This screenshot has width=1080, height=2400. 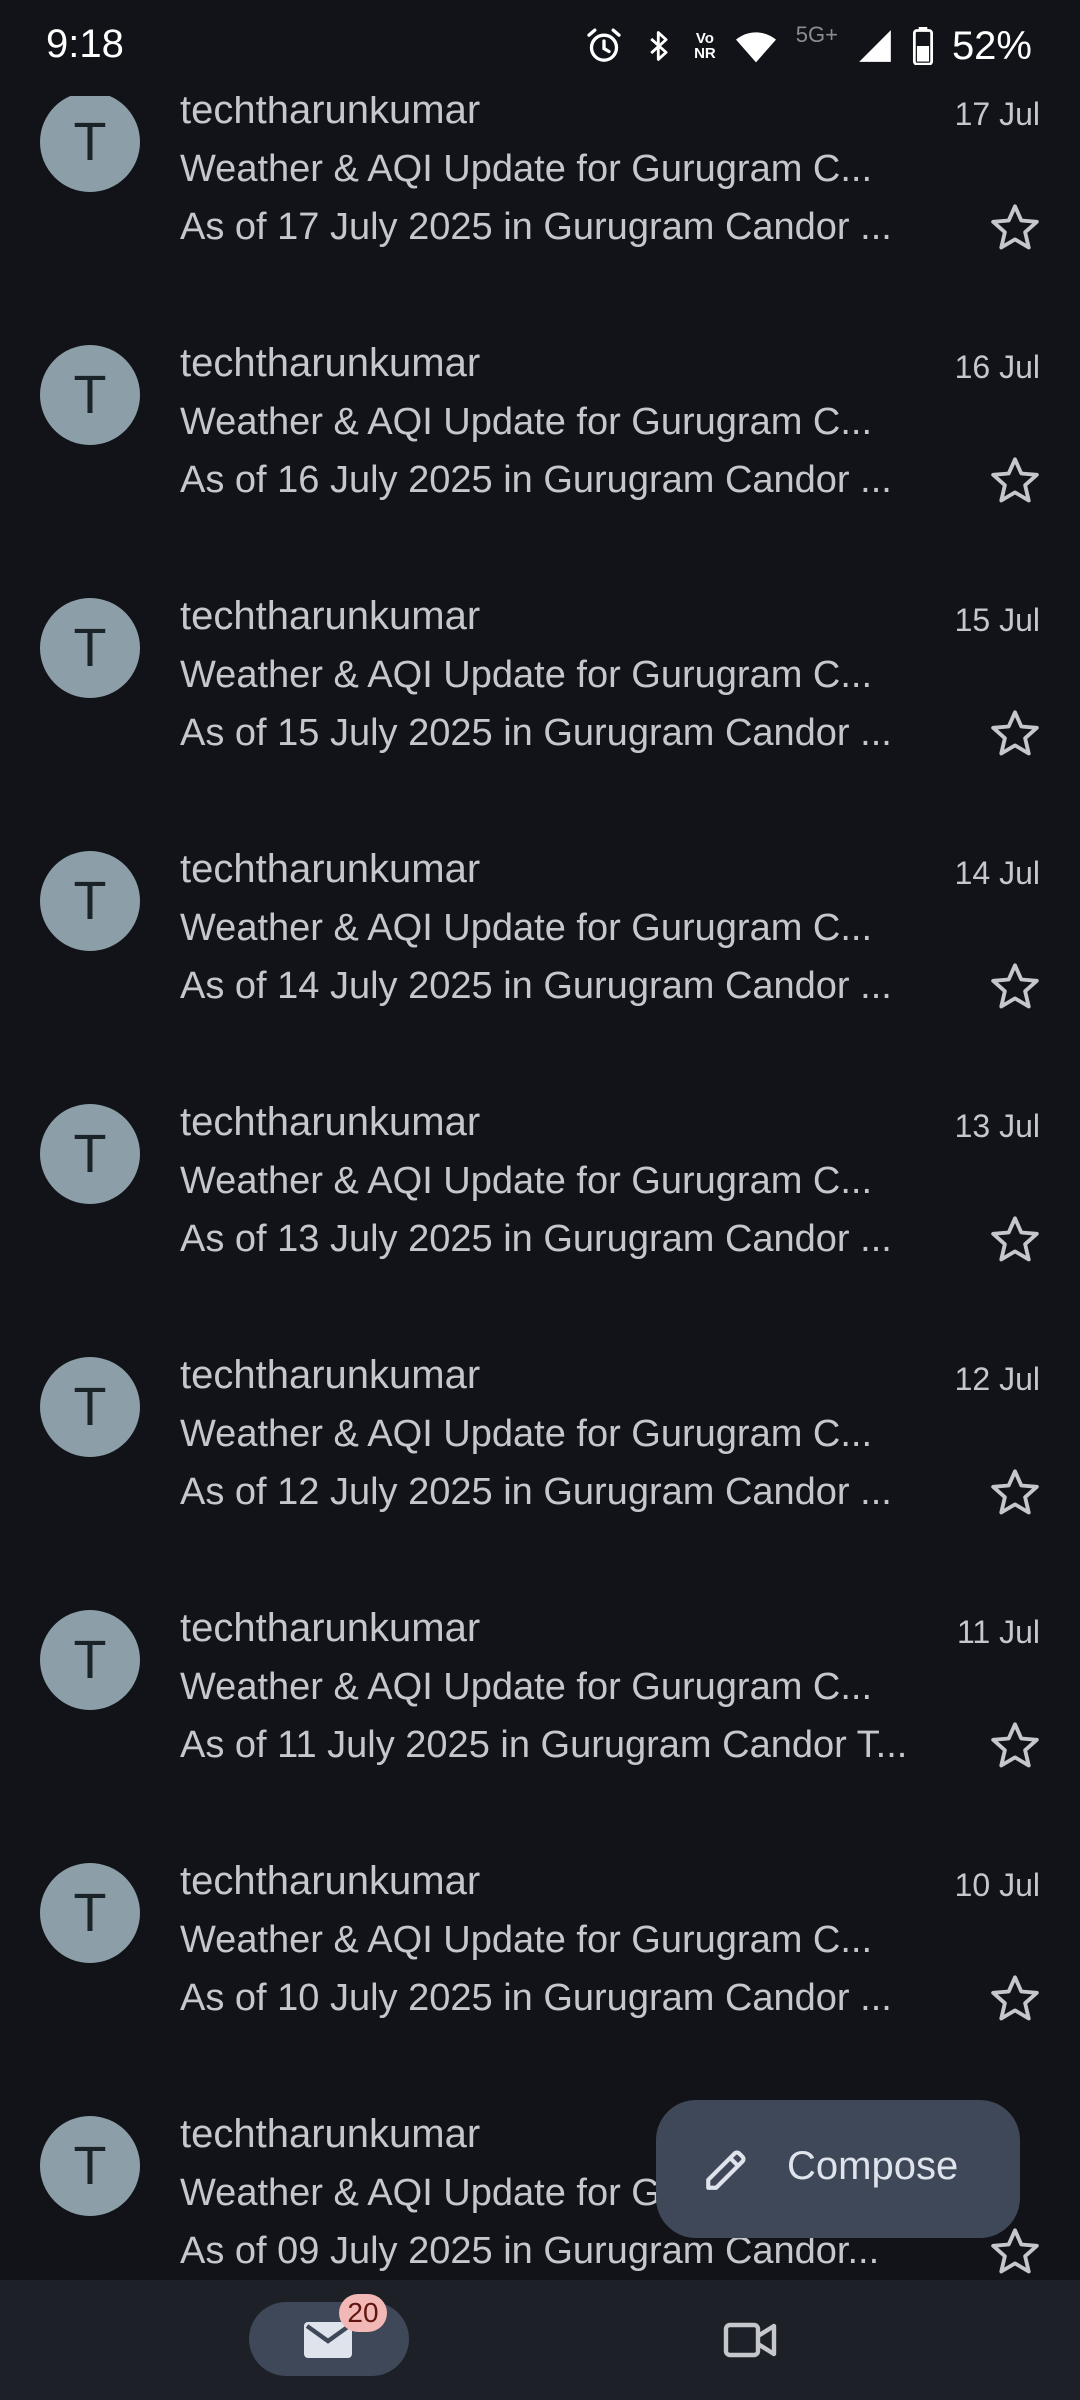 What do you see at coordinates (991, 45) in the screenshot?
I see `battery-percentage: 52%` at bounding box center [991, 45].